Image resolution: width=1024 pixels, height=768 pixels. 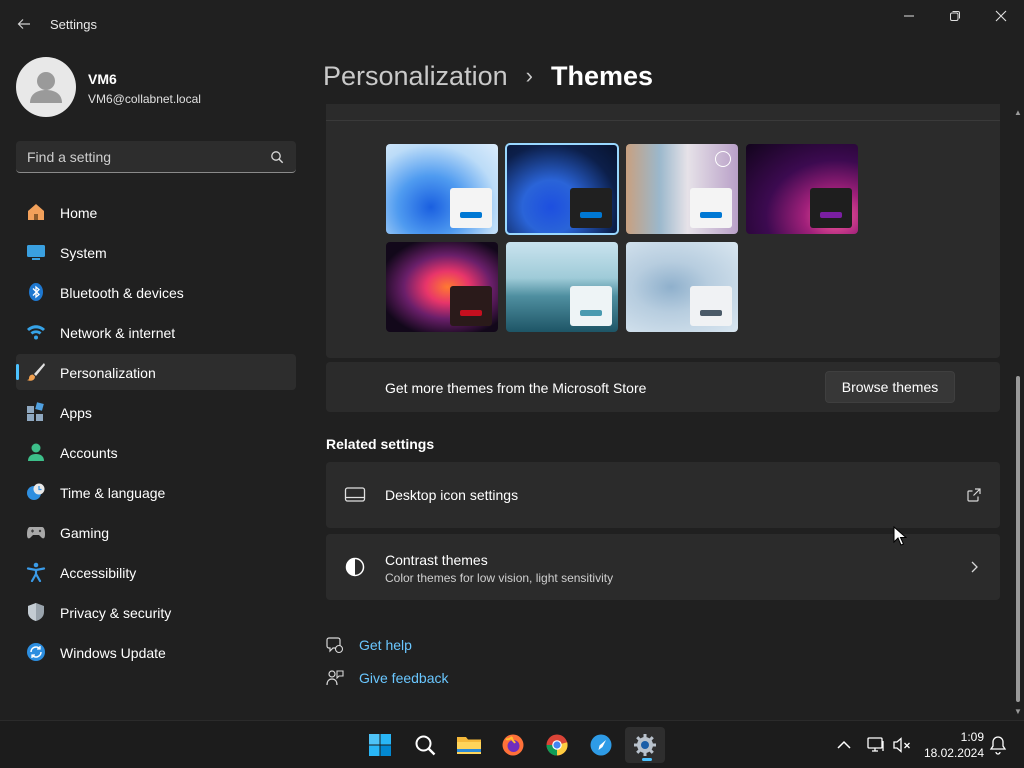 I want to click on sidebar-item-time-language: Time & language, so click(x=156, y=492).